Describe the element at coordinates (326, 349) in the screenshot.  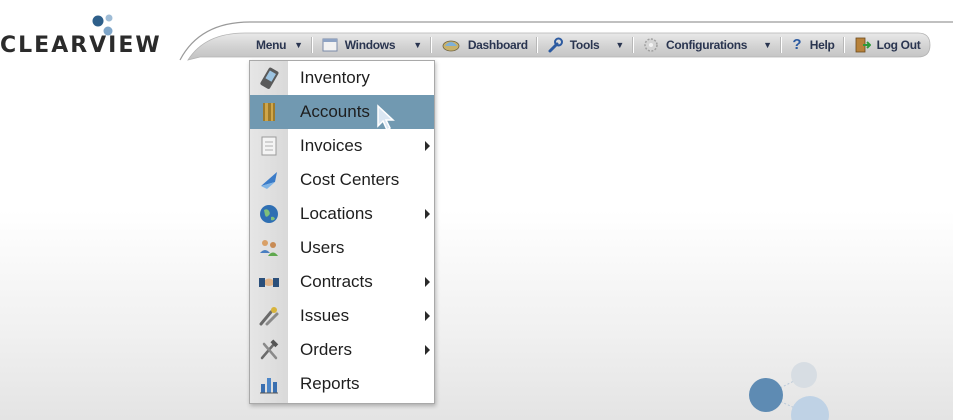
I see `menu-item-label: Orders` at that location.